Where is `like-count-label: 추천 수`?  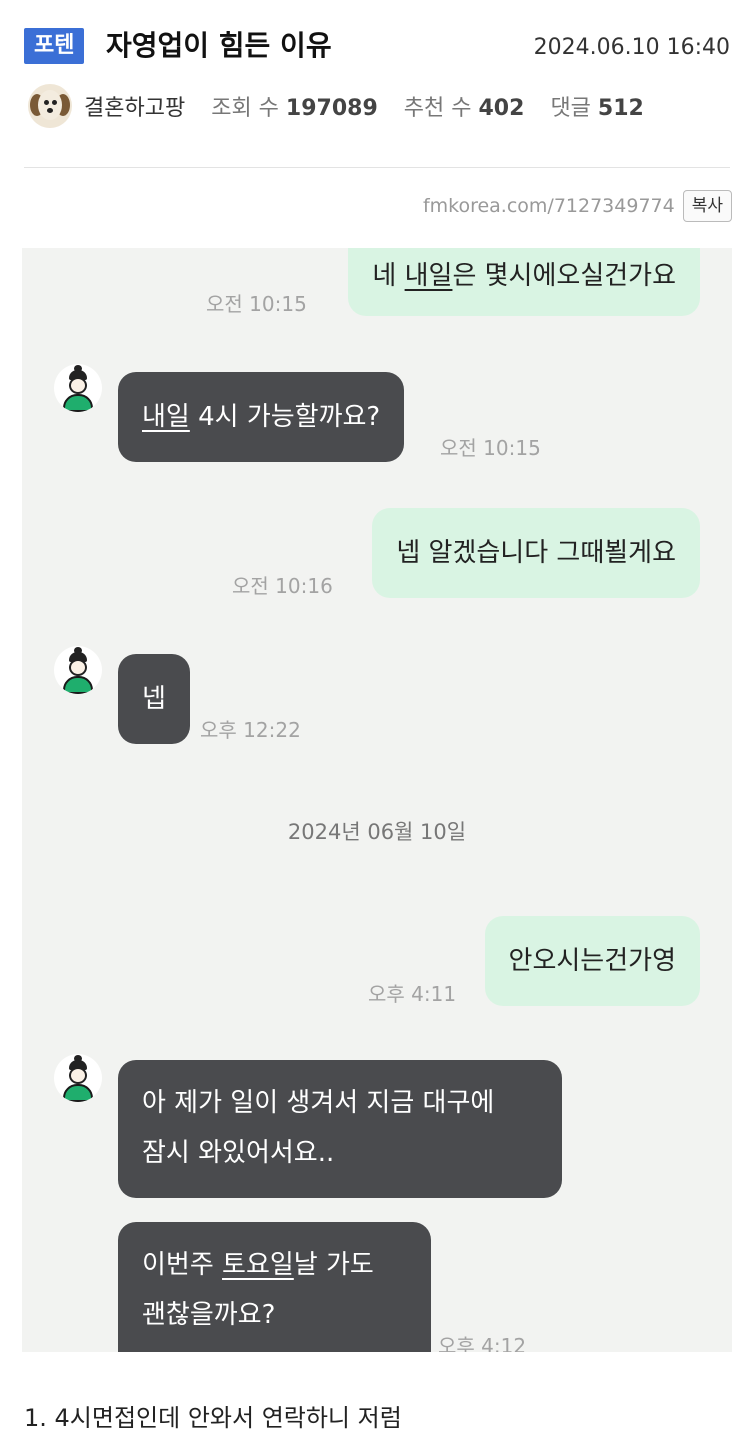
like-count-label: 추천 수 is located at coordinates (437, 108).